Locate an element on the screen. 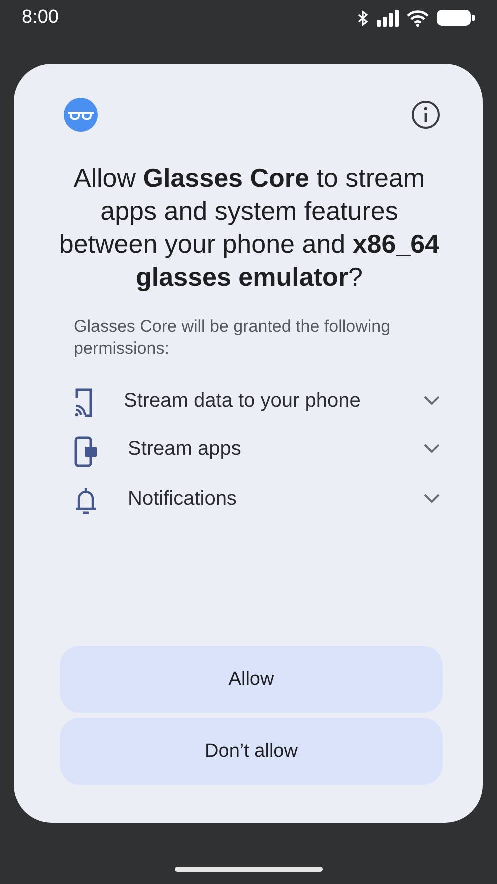 Image resolution: width=497 pixels, height=884 pixels. wifi-icon is located at coordinates (418, 18).